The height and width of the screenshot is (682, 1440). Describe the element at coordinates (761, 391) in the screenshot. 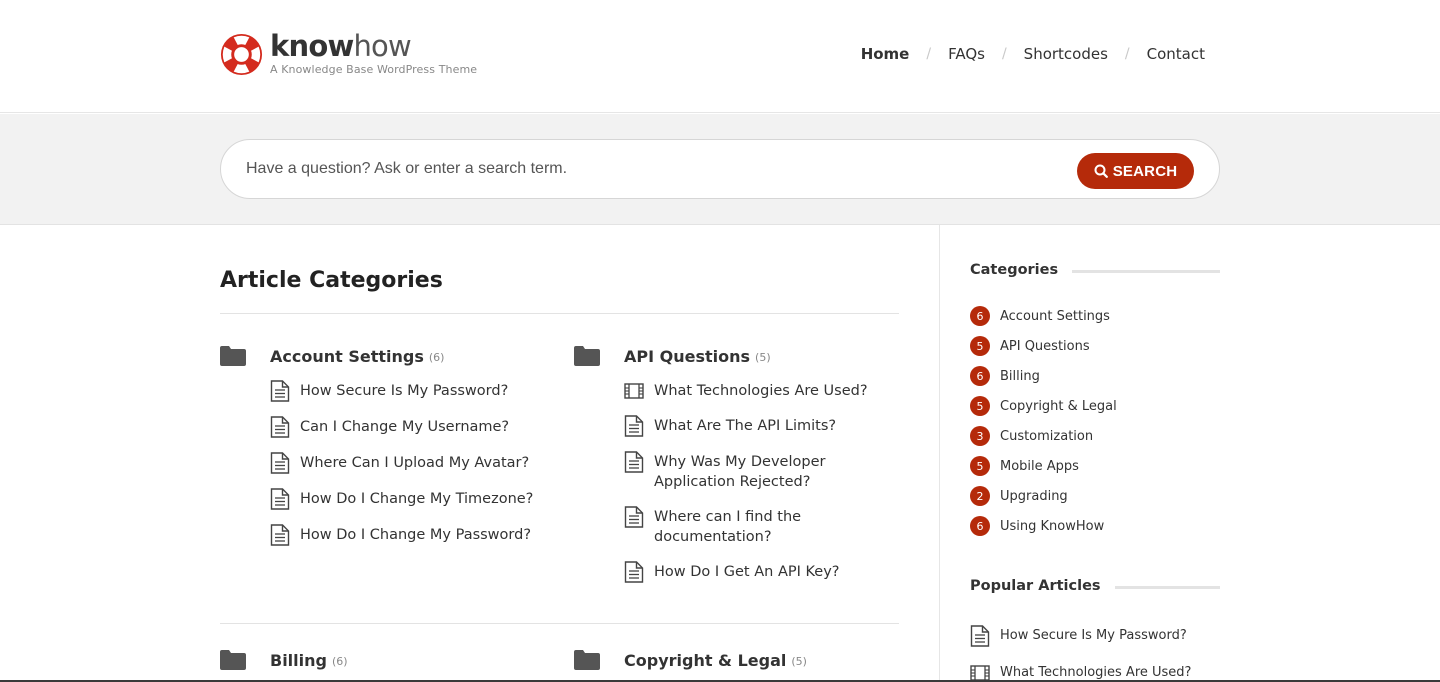

I see `article-link: What Technologies Are Used?` at that location.